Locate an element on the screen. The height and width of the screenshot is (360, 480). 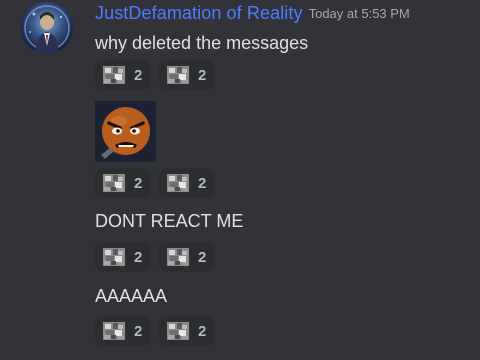
avatar is located at coordinates (47, 28).